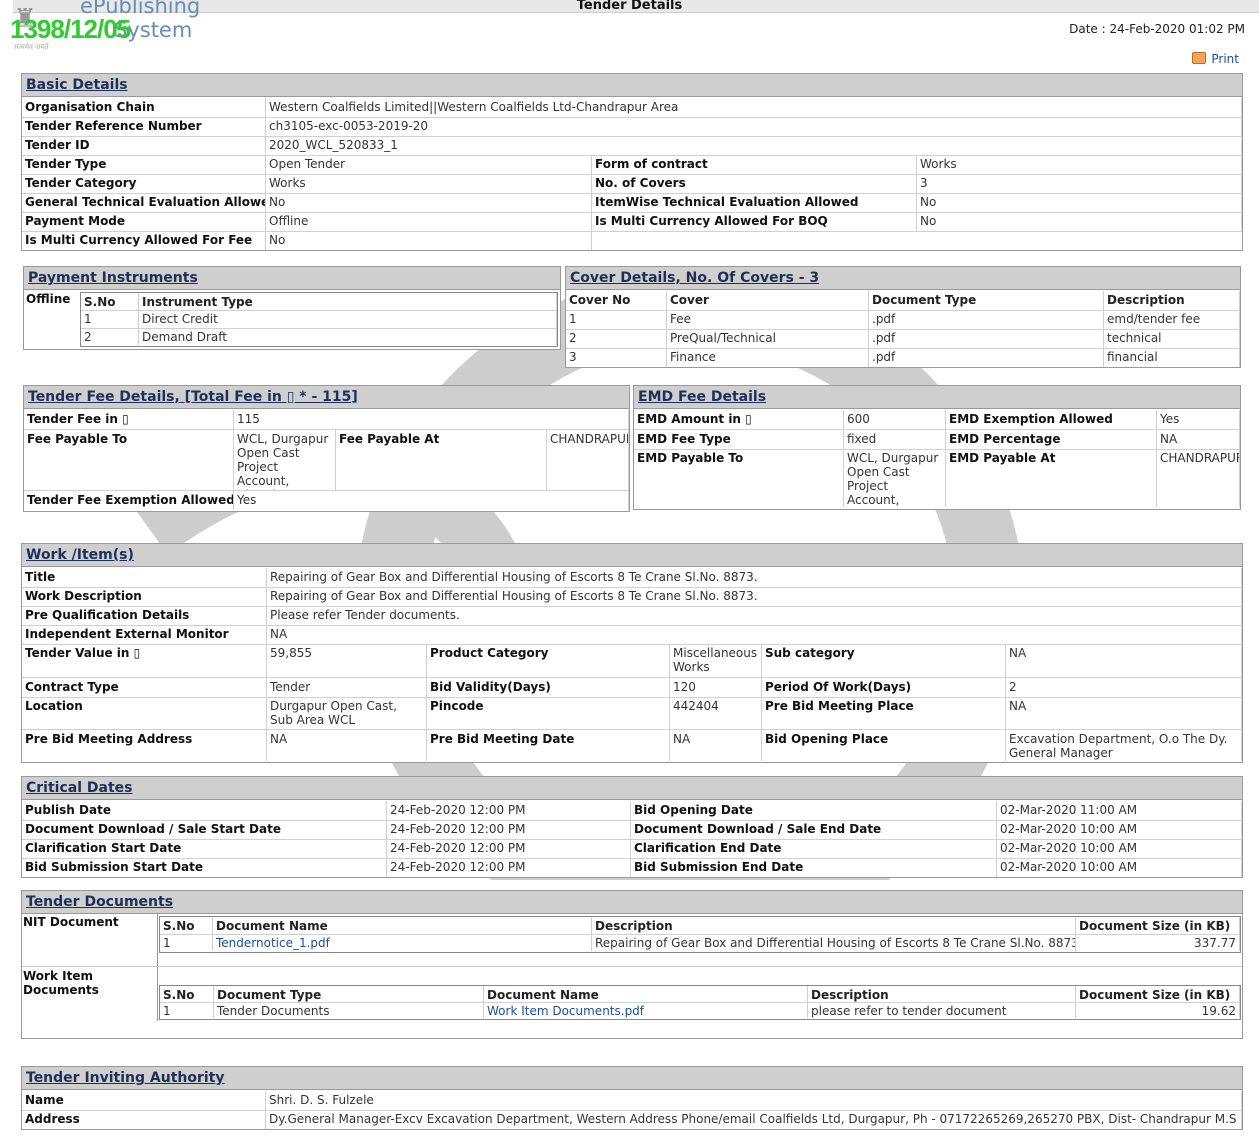 The width and height of the screenshot is (1259, 1141). What do you see at coordinates (1158, 994) in the screenshot?
I see `column-header: Document Size (in KB)` at bounding box center [1158, 994].